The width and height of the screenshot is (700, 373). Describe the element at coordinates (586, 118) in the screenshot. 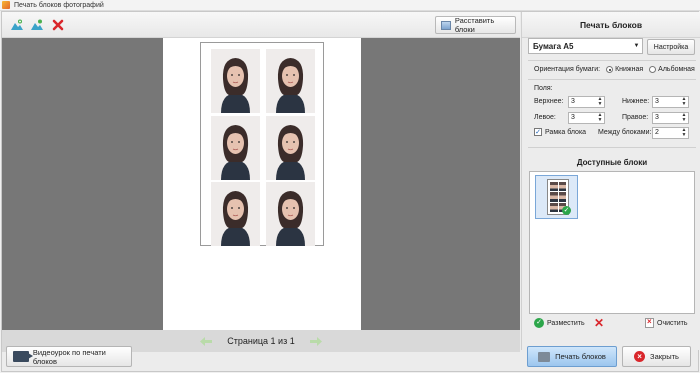

I see `left-margin-stepper: 3 ▲ ▼` at that location.